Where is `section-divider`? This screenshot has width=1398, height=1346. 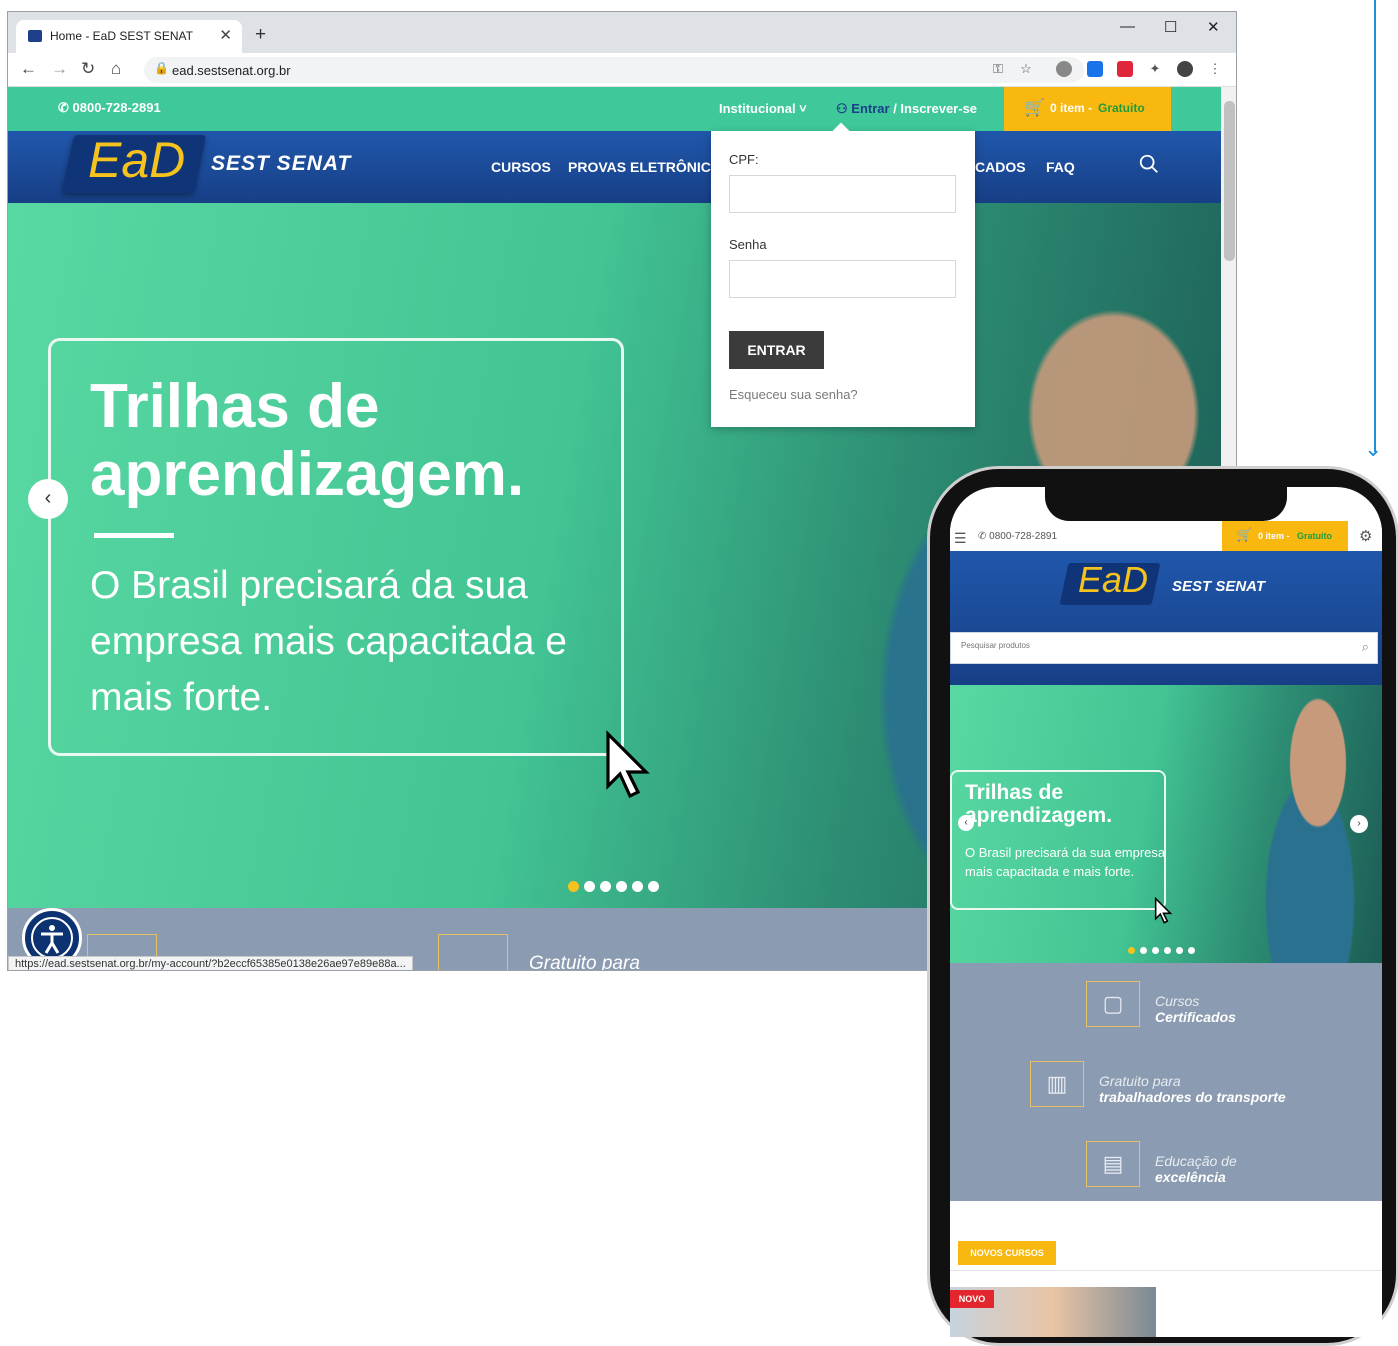 section-divider is located at coordinates (1166, 1270).